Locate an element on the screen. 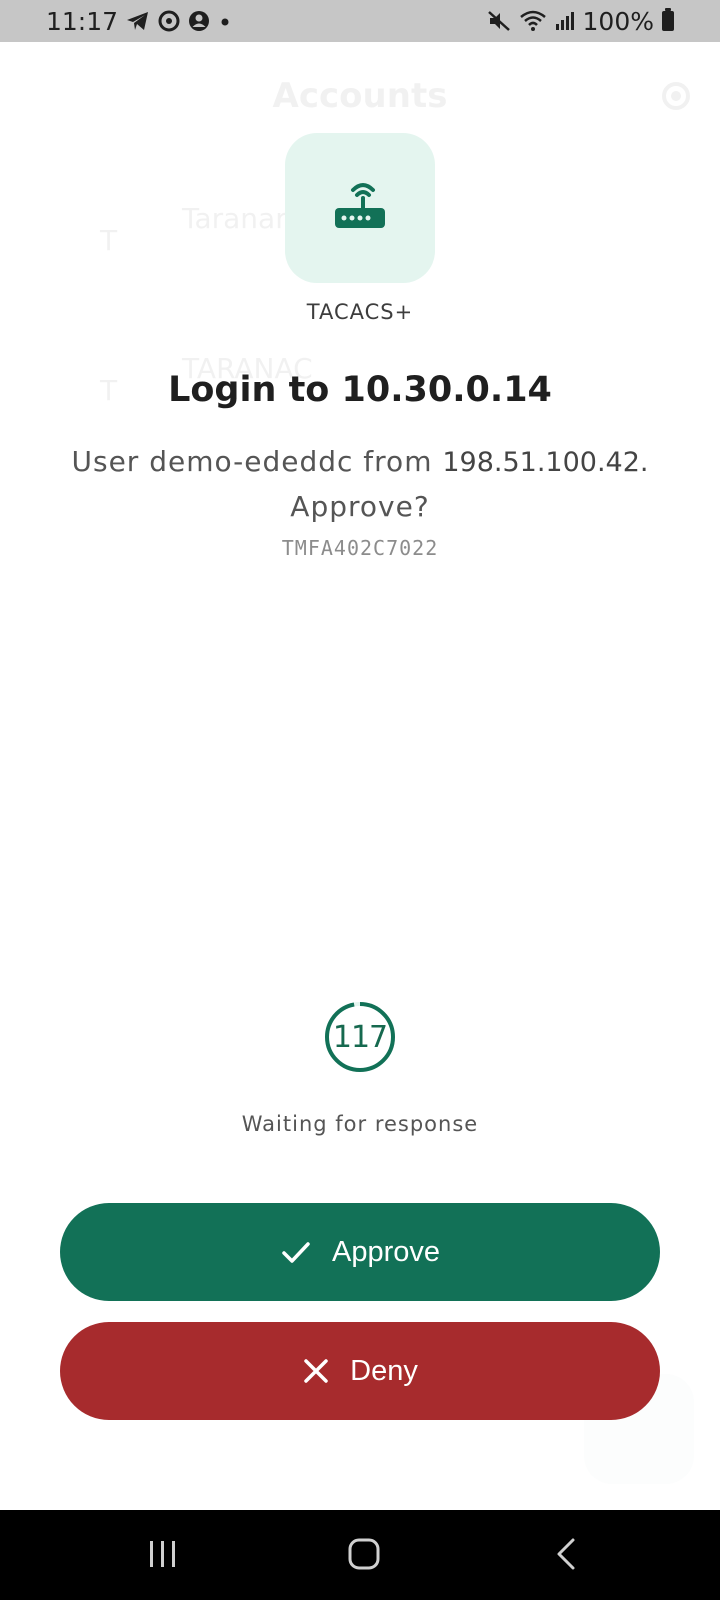 The height and width of the screenshot is (1600, 720). approve-button: Approve is located at coordinates (360, 1252).